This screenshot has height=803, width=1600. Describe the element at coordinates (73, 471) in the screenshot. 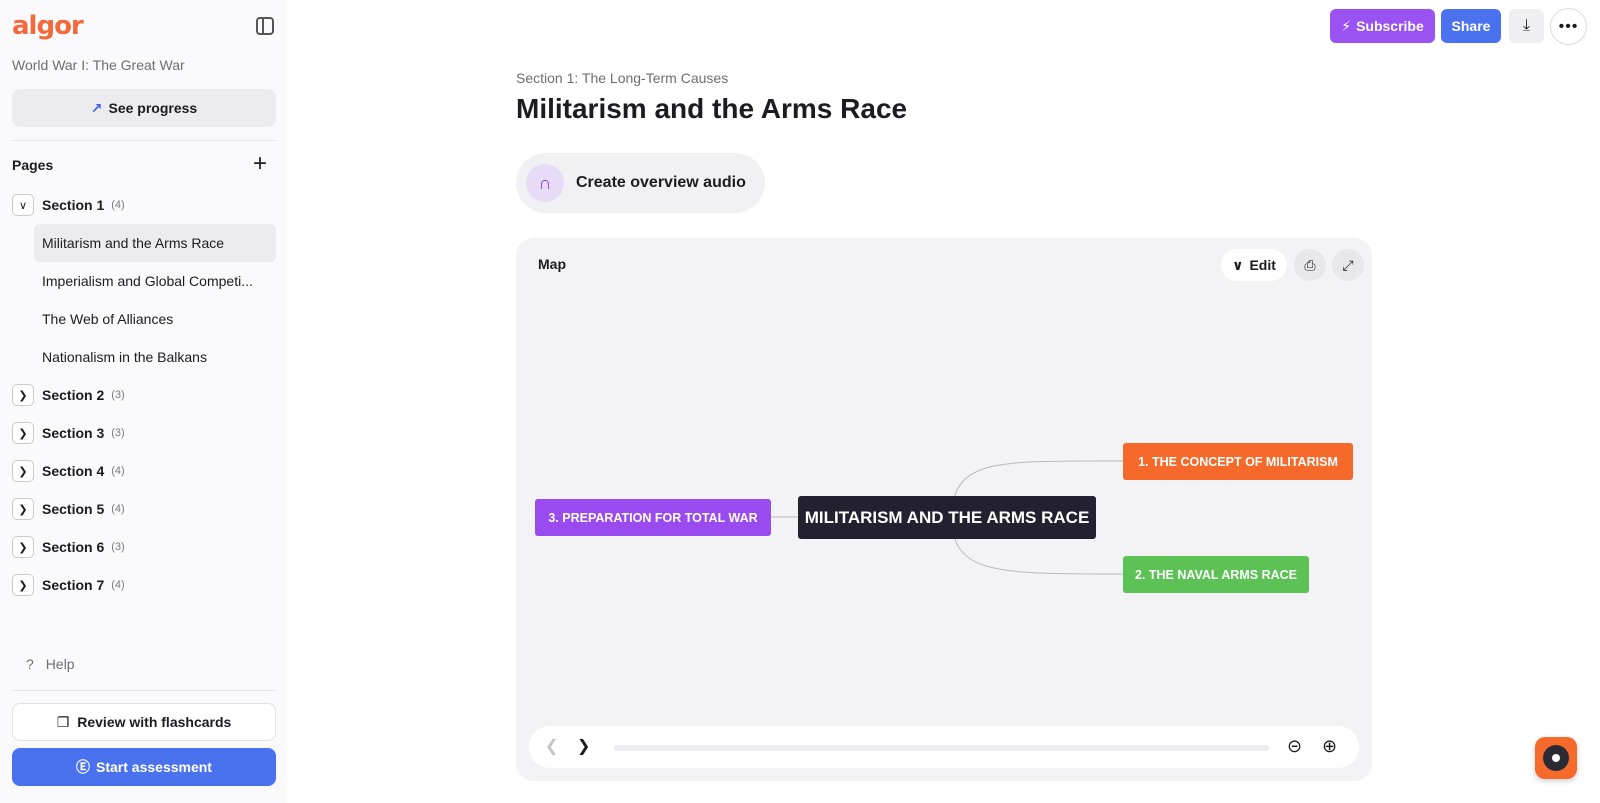

I see `section-name: Section 4` at that location.